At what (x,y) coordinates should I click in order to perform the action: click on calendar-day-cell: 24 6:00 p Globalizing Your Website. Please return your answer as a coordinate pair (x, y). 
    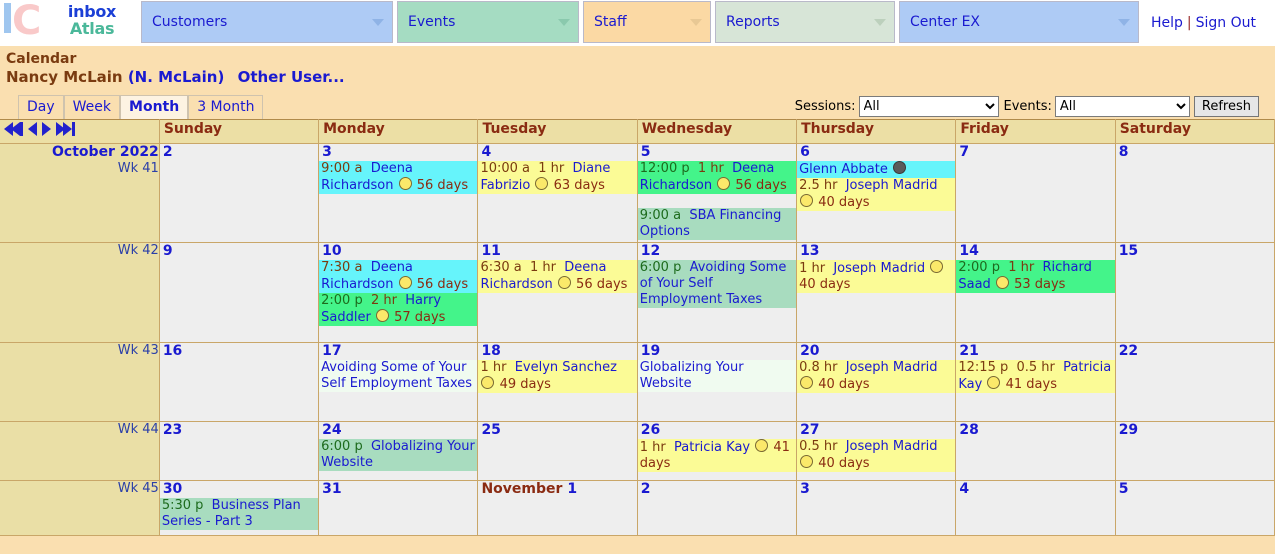
    Looking at the image, I should click on (398, 451).